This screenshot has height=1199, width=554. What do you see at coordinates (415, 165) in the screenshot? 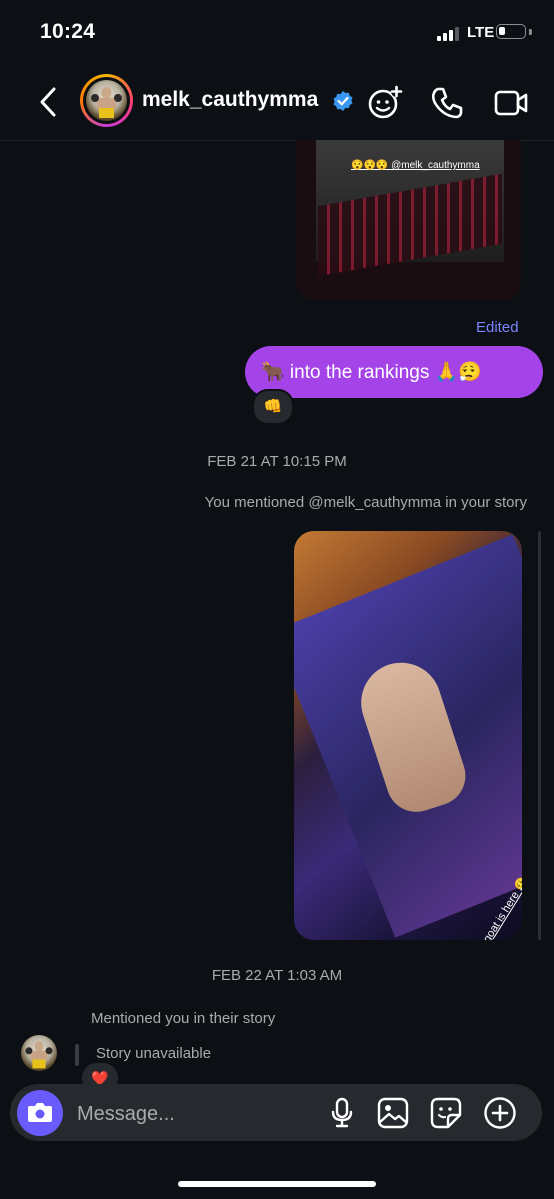
I see `story-caption: 😯😯😯 @melk_cauthymma` at bounding box center [415, 165].